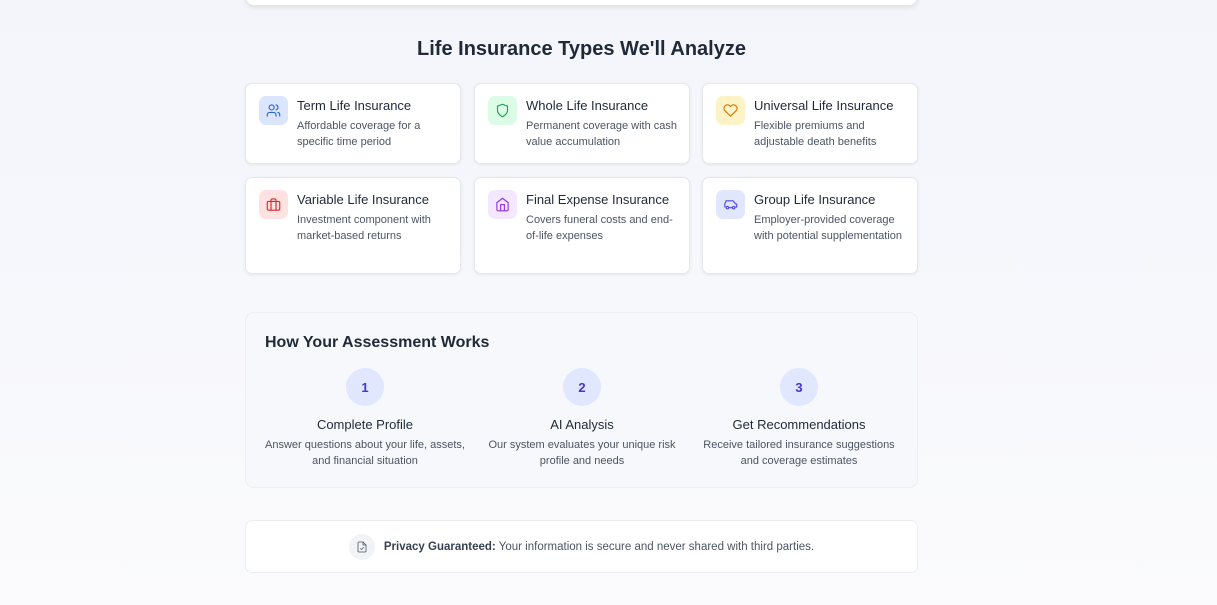 The width and height of the screenshot is (1217, 605). What do you see at coordinates (582, 424) in the screenshot?
I see `step-title: AI Analysis` at bounding box center [582, 424].